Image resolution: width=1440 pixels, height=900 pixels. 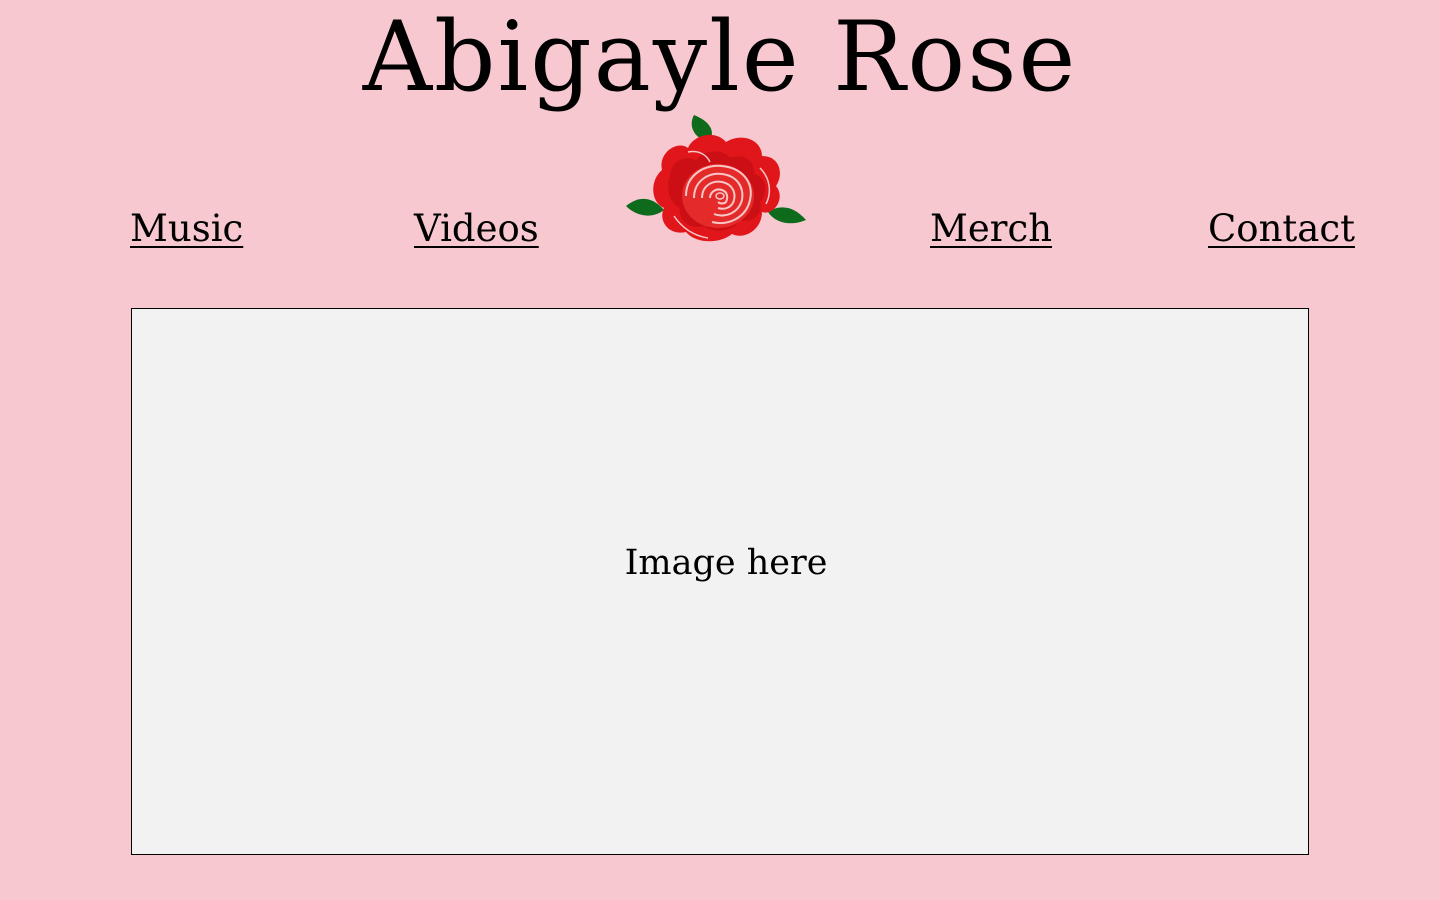 I want to click on rose-icon, so click(x=716, y=178).